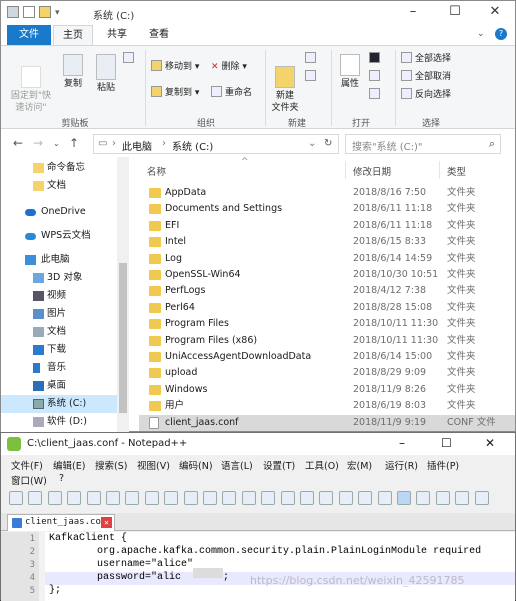 The height and width of the screenshot is (601, 516). What do you see at coordinates (159, 35) in the screenshot?
I see `tab-view: 查看` at bounding box center [159, 35].